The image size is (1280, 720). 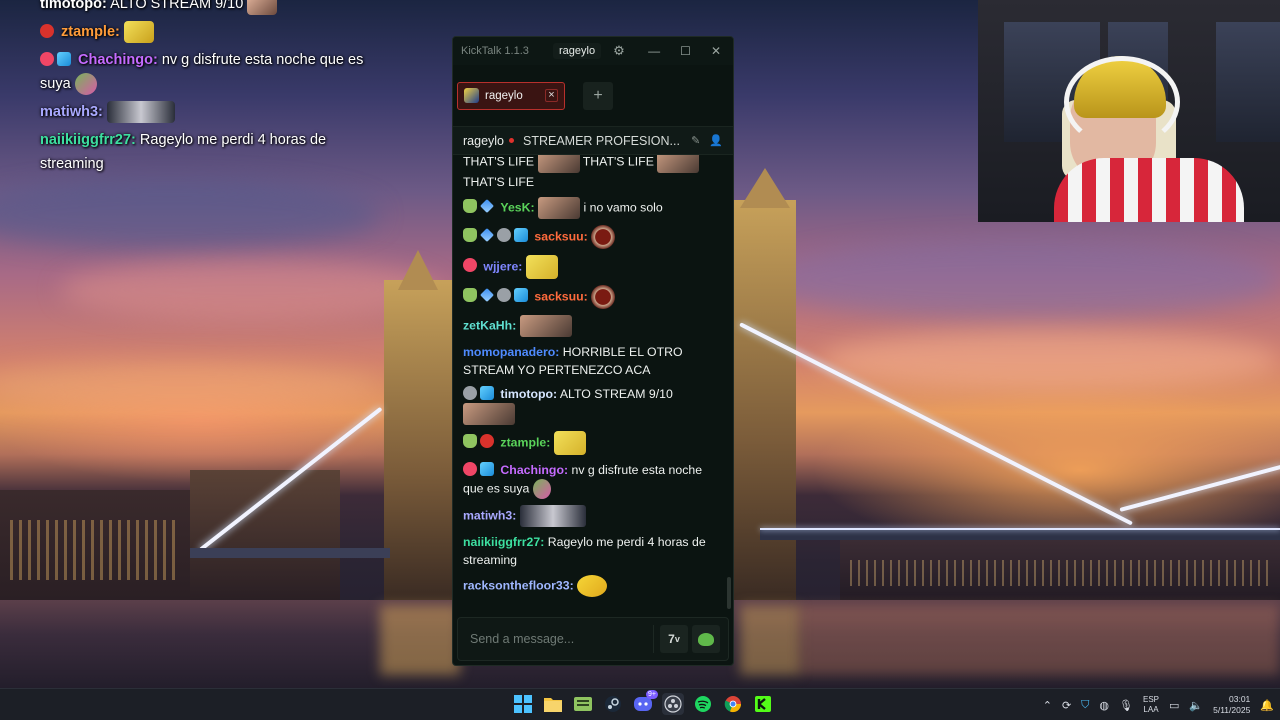 I want to click on chevron-up-icon: ⌃, so click(x=1047, y=705).